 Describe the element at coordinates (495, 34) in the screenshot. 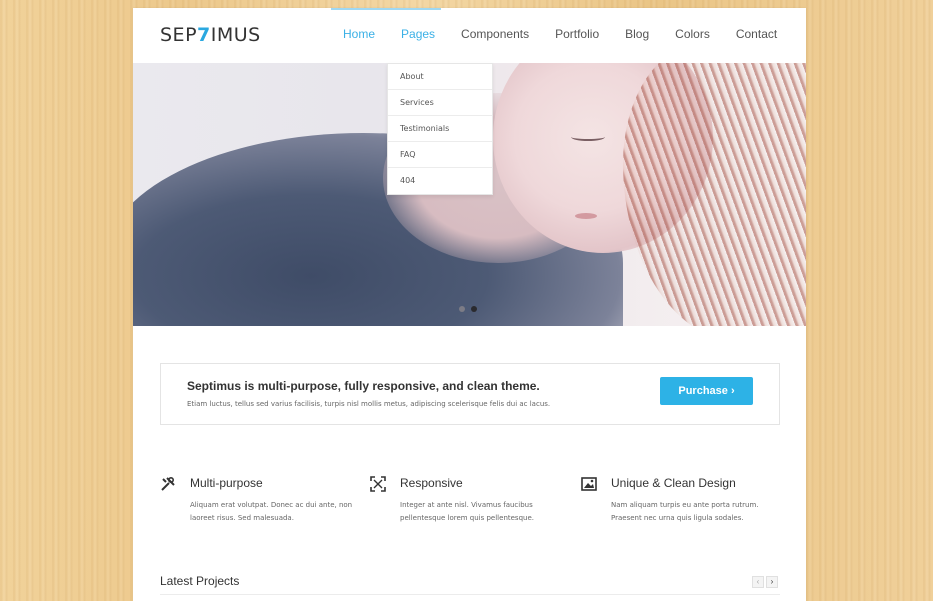

I see `nav-components: Components` at that location.